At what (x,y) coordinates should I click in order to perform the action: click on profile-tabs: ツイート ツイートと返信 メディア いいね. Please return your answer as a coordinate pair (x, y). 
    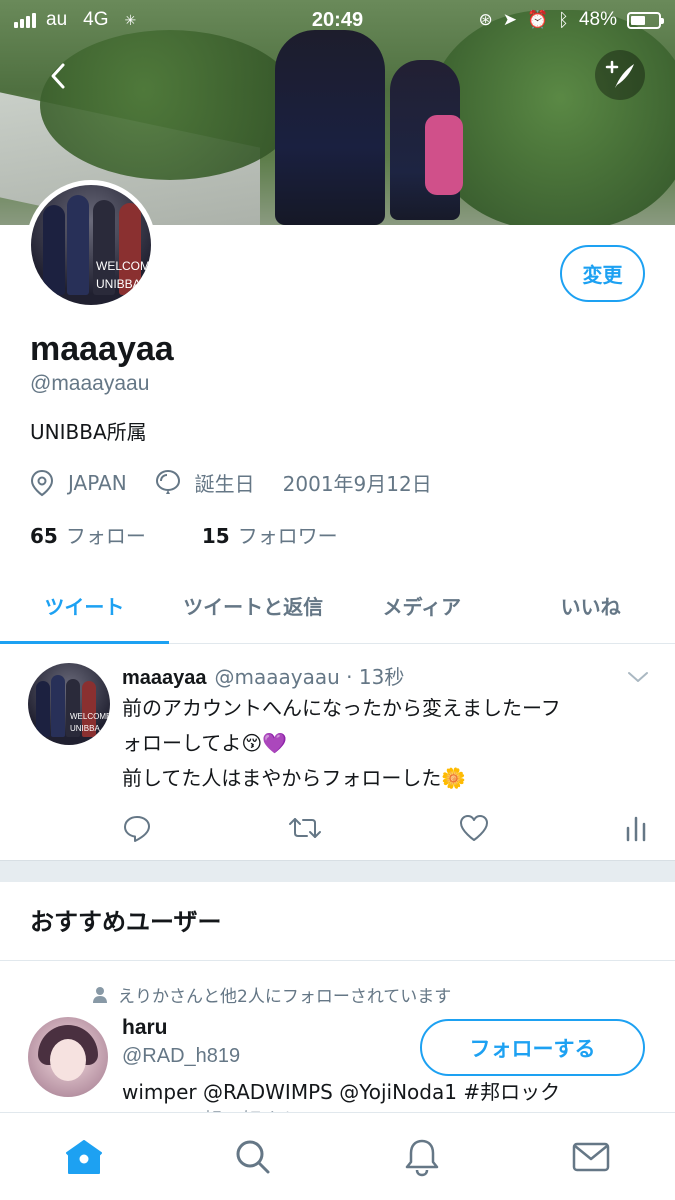
    Looking at the image, I should click on (337, 606).